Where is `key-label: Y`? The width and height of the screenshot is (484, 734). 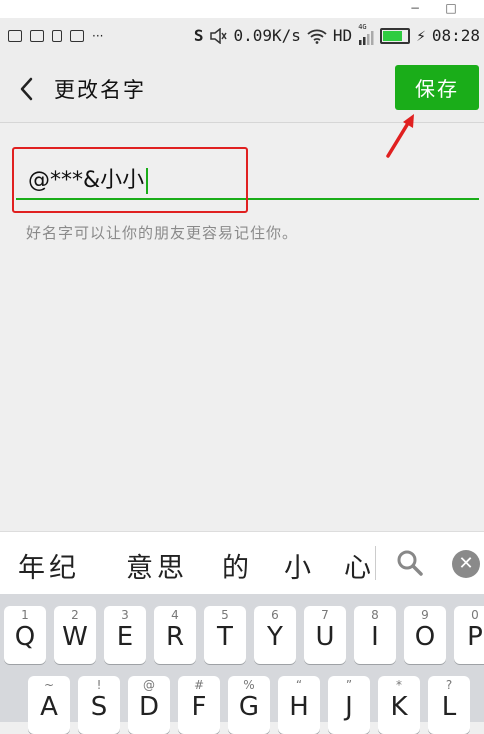 key-label: Y is located at coordinates (275, 637).